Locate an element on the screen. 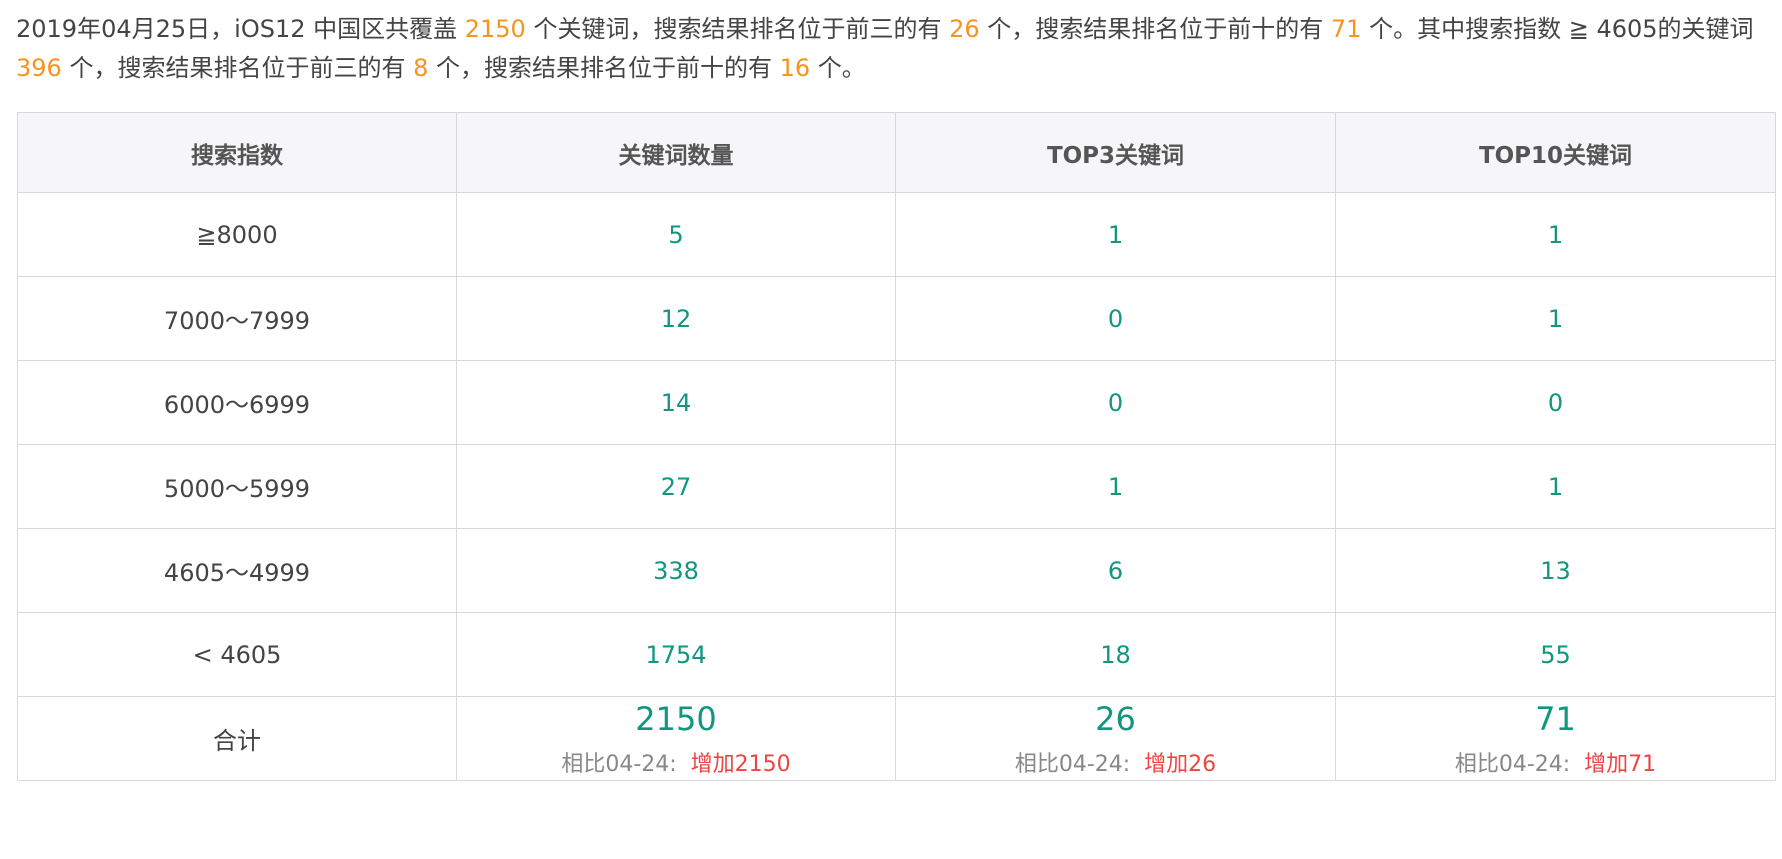  summary-top3-count: 26 is located at coordinates (964, 29).